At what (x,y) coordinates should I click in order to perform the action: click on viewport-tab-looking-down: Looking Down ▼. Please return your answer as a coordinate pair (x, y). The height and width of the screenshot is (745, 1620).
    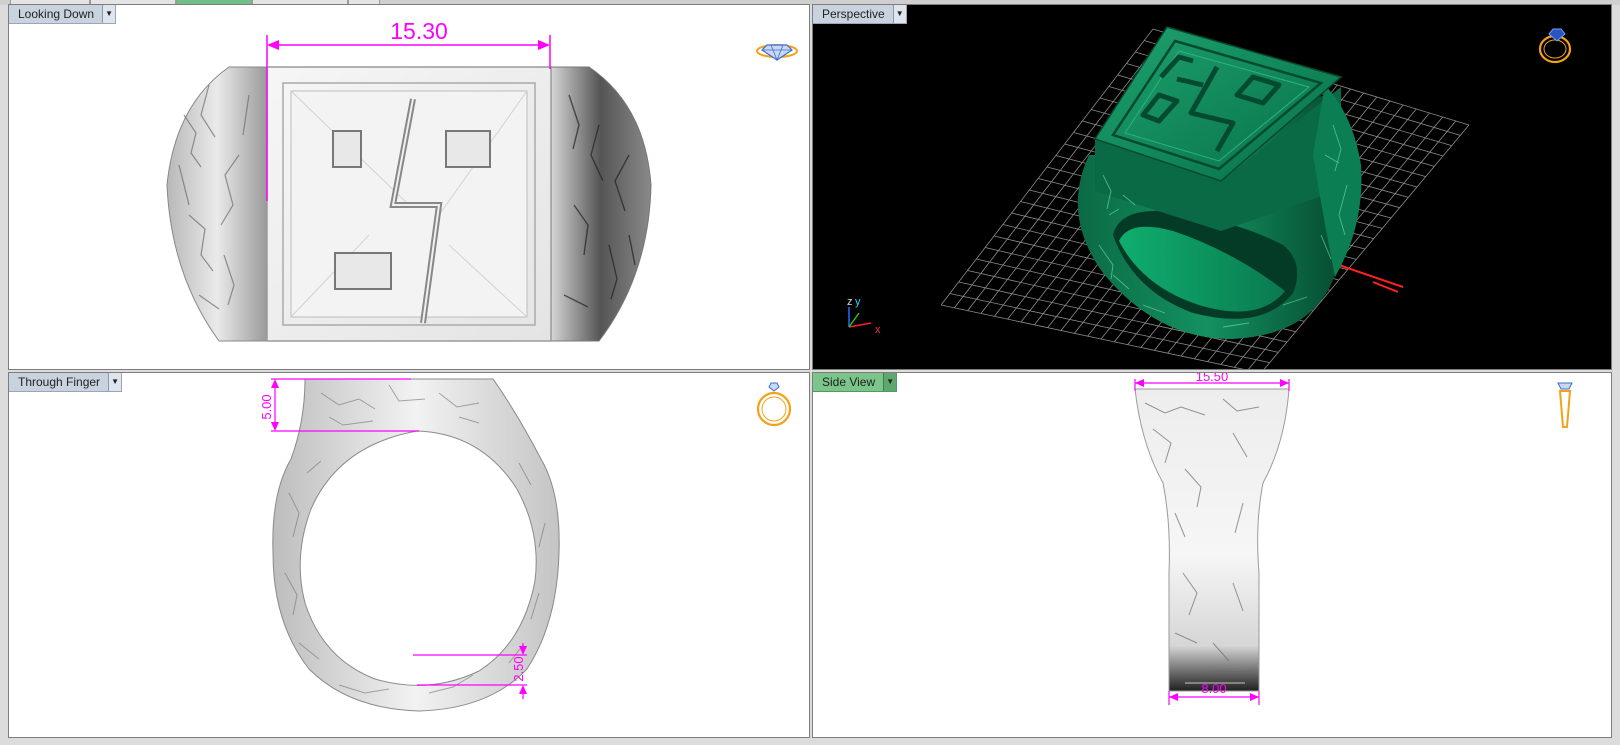
    Looking at the image, I should click on (63, 14).